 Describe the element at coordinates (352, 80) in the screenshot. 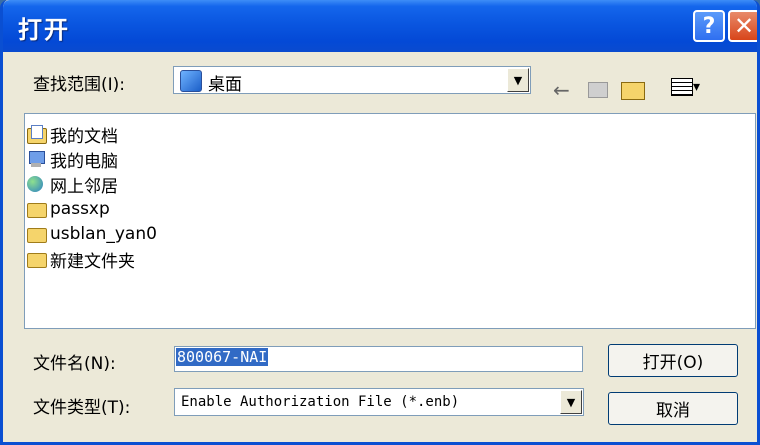

I see `lookin-dropdown: 桌面 ▼` at that location.